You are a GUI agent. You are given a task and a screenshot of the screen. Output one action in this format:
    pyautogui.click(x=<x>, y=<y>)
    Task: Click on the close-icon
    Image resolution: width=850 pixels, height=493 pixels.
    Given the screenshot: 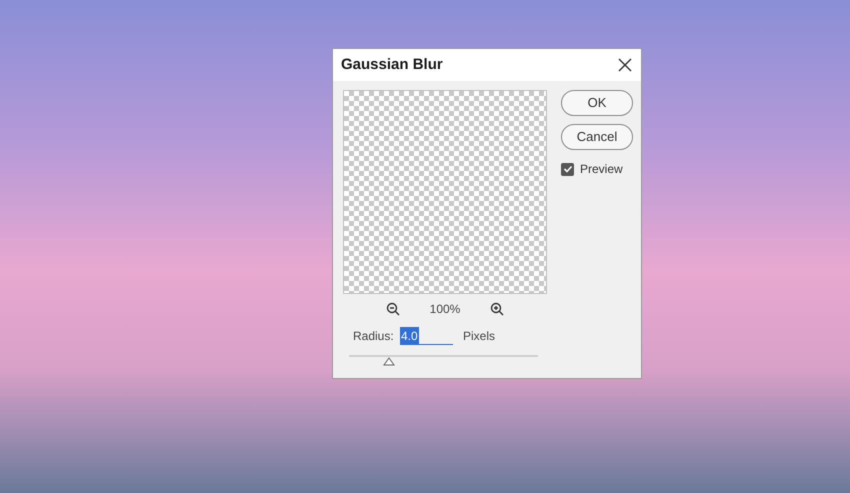 What is the action you would take?
    pyautogui.click(x=625, y=65)
    